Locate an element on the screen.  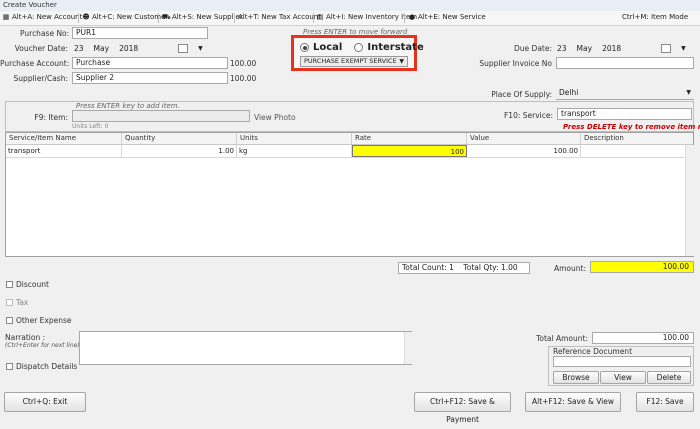
add-item-hint: Press ENTER key to add item. is located at coordinates (128, 106).